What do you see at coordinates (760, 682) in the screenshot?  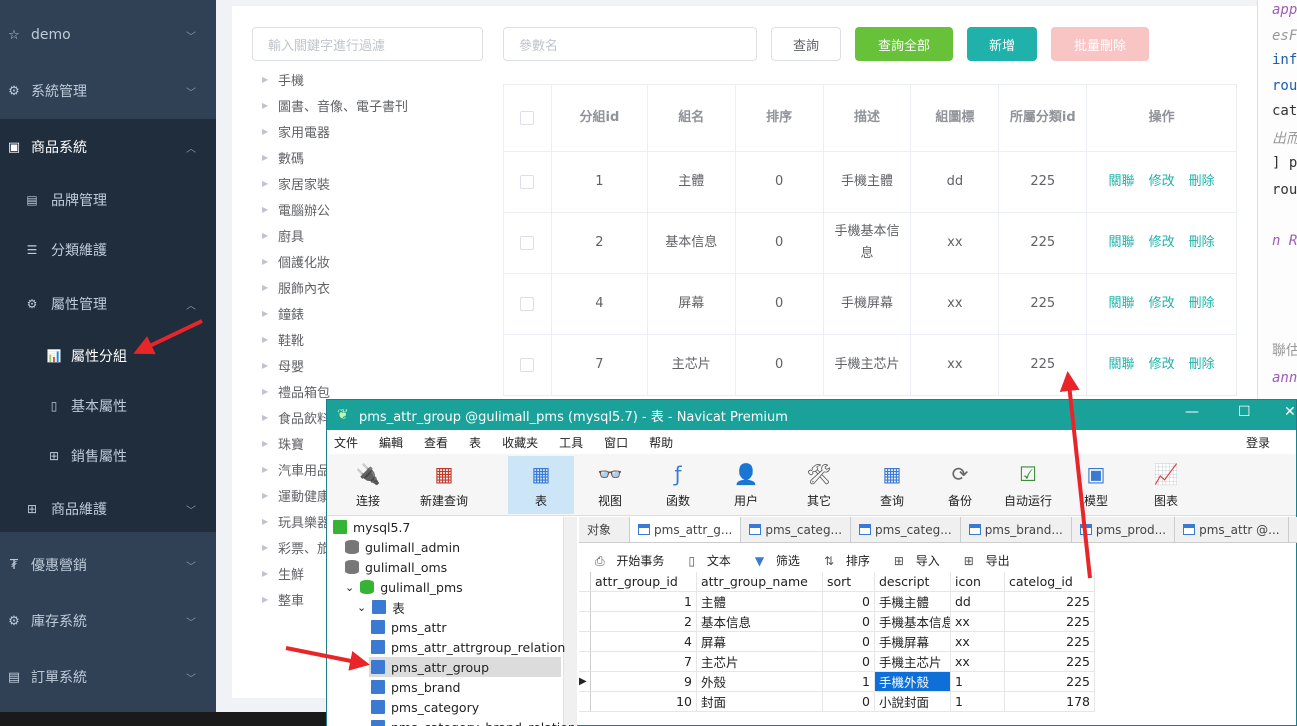 I see `grid-cell: 外殼` at bounding box center [760, 682].